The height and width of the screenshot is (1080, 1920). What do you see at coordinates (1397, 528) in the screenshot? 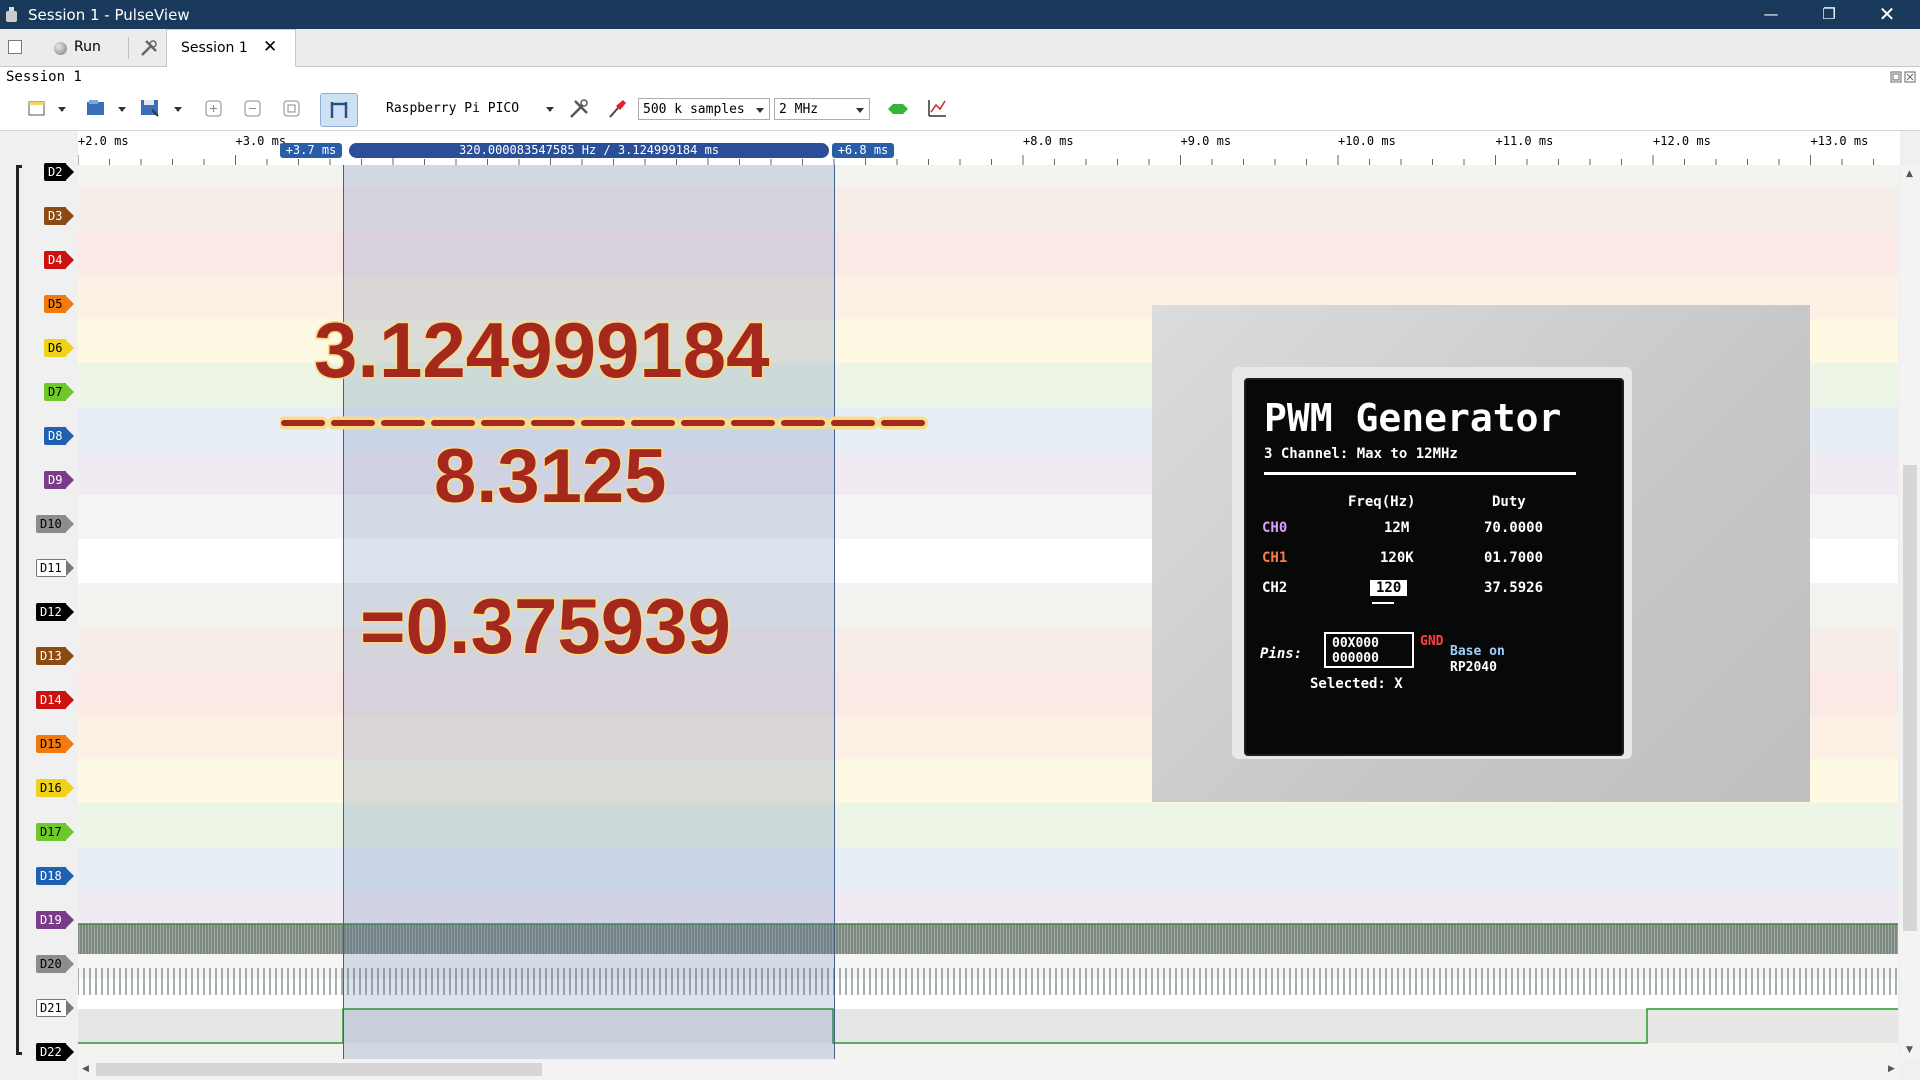
I see `ch0-freq: 12M` at bounding box center [1397, 528].